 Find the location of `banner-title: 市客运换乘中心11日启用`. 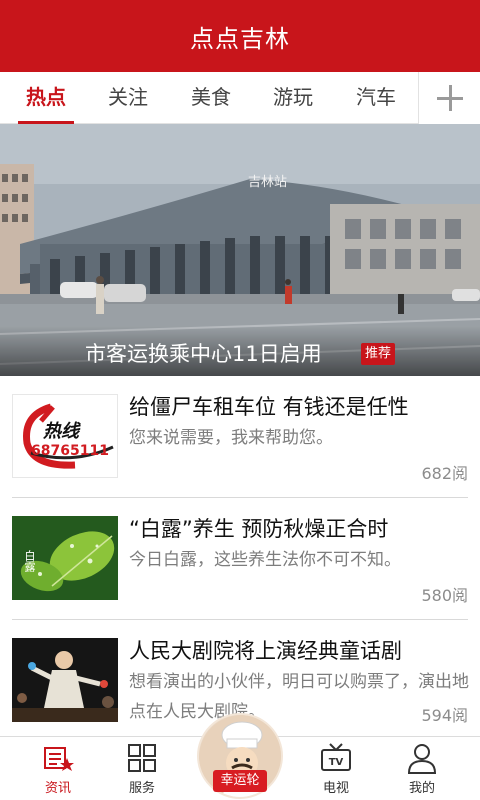

banner-title: 市客运换乘中心11日启用 is located at coordinates (203, 353).